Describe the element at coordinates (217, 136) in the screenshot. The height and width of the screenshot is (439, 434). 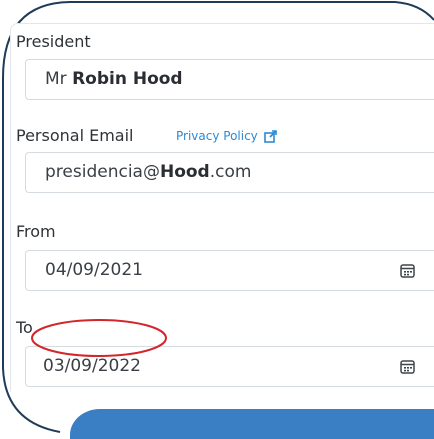
I see `privacy-policy-text: Privacy Policy` at that location.